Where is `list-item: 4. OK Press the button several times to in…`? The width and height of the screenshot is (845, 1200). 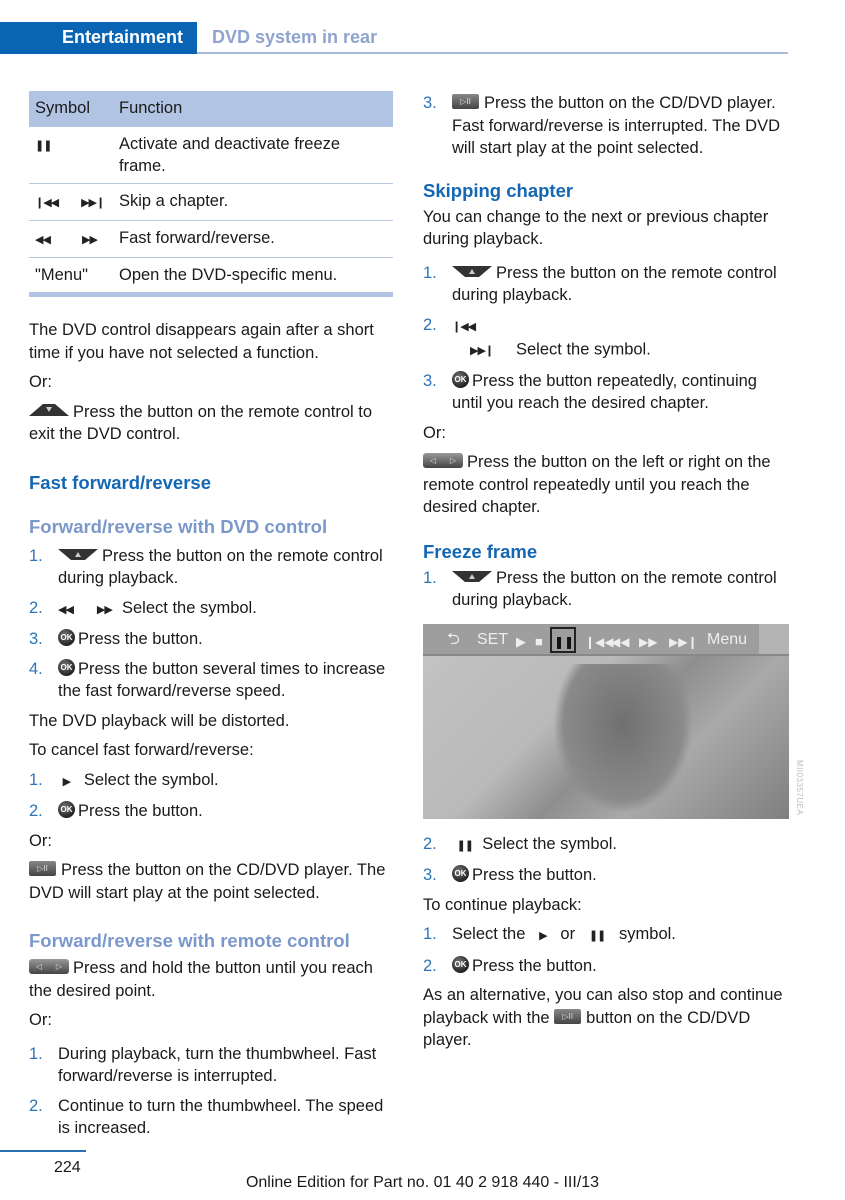 list-item: 4. OK Press the button several times to in… is located at coordinates (207, 679).